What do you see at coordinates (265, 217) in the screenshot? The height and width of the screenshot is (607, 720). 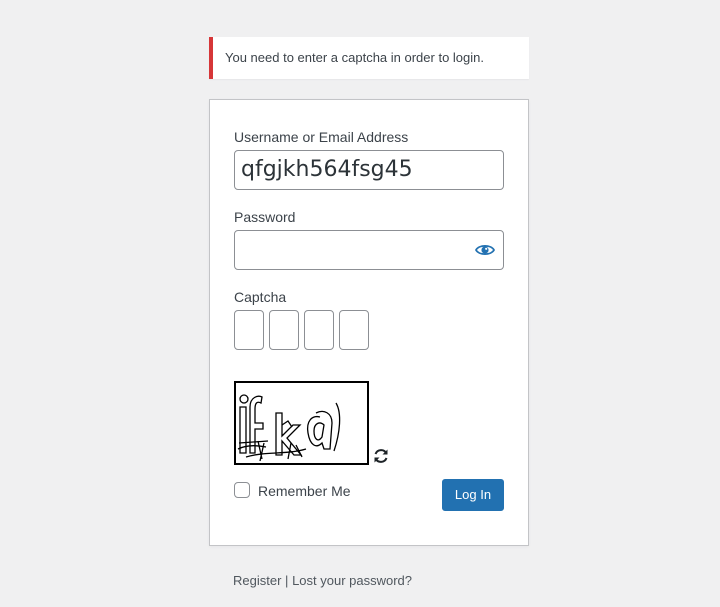 I see `password-label: Password` at bounding box center [265, 217].